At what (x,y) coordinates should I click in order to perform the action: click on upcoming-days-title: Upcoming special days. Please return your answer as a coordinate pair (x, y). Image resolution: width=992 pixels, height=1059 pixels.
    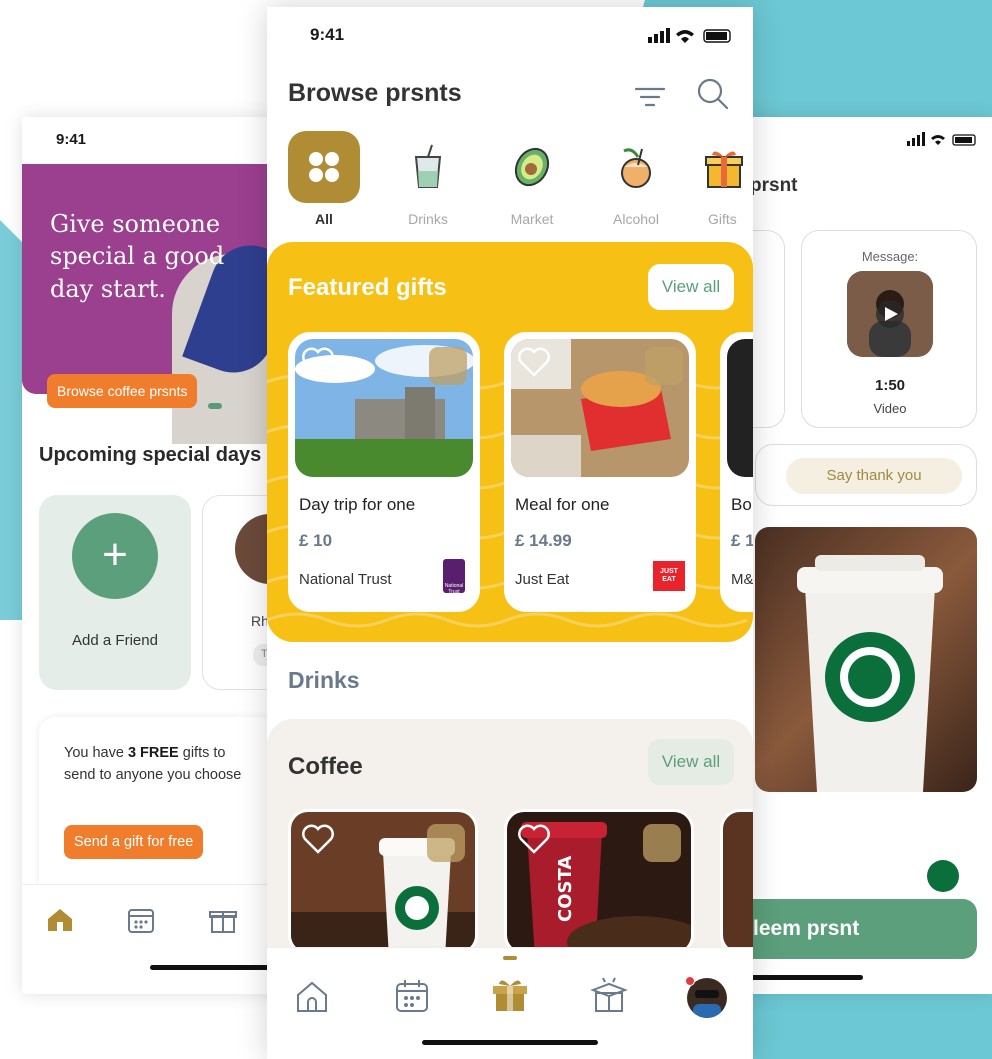
    Looking at the image, I should click on (150, 455).